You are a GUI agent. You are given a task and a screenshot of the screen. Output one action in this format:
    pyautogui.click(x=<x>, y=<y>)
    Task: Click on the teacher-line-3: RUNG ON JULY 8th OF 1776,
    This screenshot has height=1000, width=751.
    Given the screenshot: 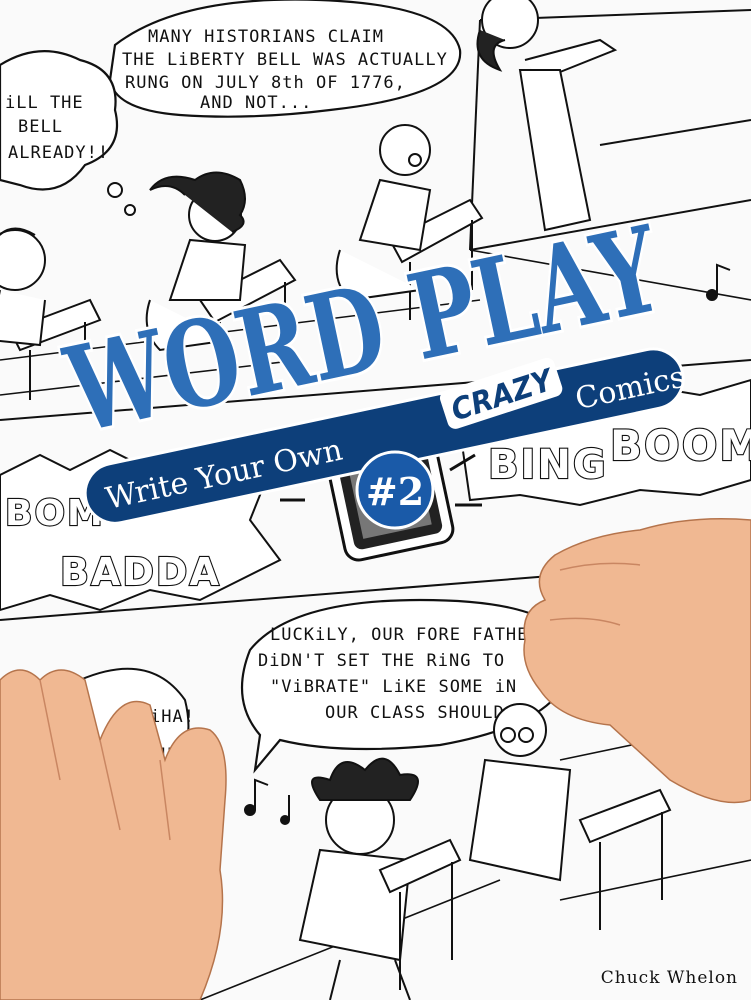 What is the action you would take?
    pyautogui.click(x=265, y=83)
    